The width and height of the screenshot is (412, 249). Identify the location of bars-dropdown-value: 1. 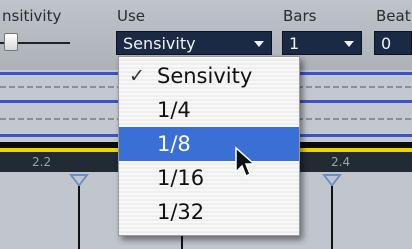
(294, 43).